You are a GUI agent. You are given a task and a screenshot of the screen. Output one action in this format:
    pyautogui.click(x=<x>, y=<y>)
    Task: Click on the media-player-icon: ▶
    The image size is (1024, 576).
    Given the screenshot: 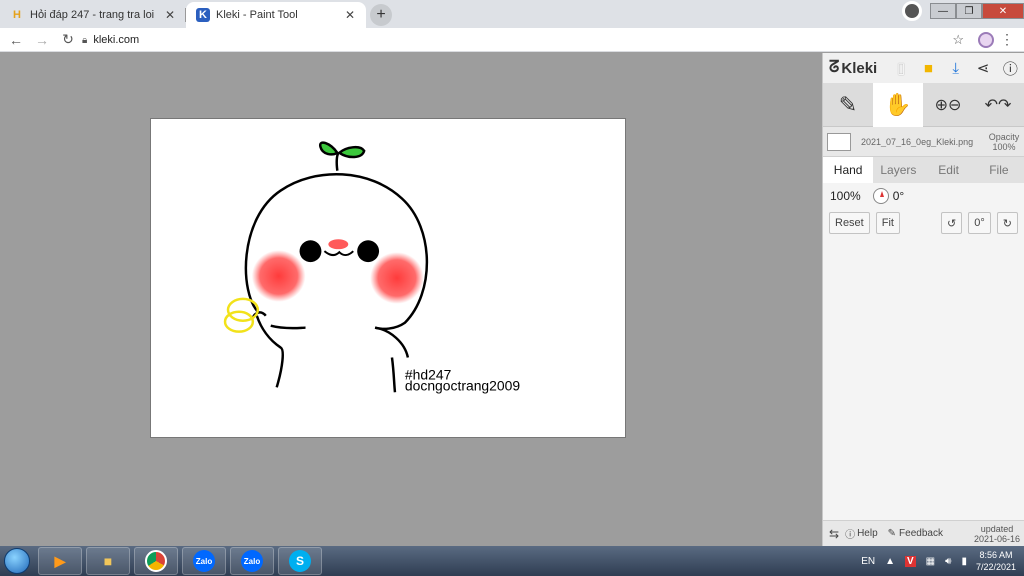 What is the action you would take?
    pyautogui.click(x=60, y=560)
    